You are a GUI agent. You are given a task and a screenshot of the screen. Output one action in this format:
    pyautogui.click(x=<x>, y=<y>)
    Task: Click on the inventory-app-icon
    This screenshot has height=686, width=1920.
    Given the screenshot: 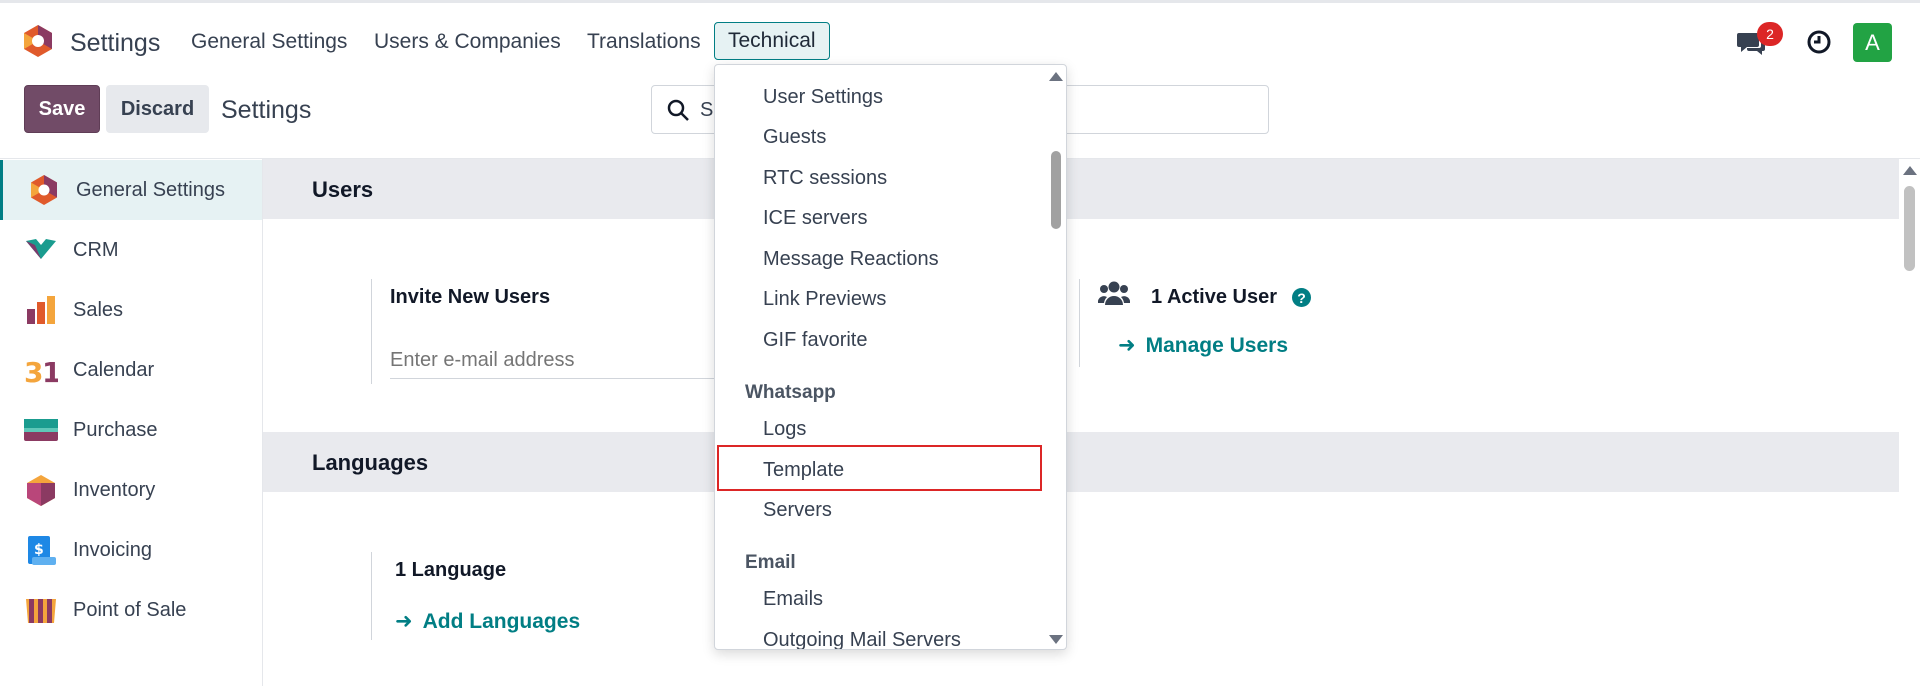 What is the action you would take?
    pyautogui.click(x=41, y=490)
    